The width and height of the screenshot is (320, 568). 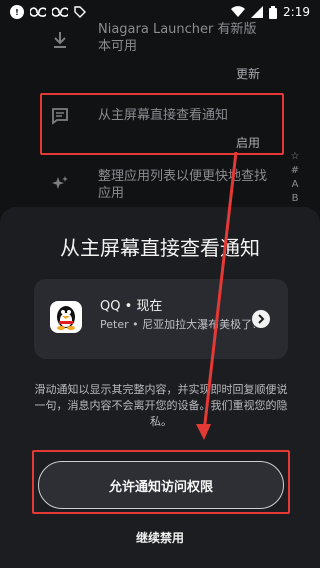 I want to click on organize-text: 整理应用列表以便更快地查找应用, so click(x=183, y=185).